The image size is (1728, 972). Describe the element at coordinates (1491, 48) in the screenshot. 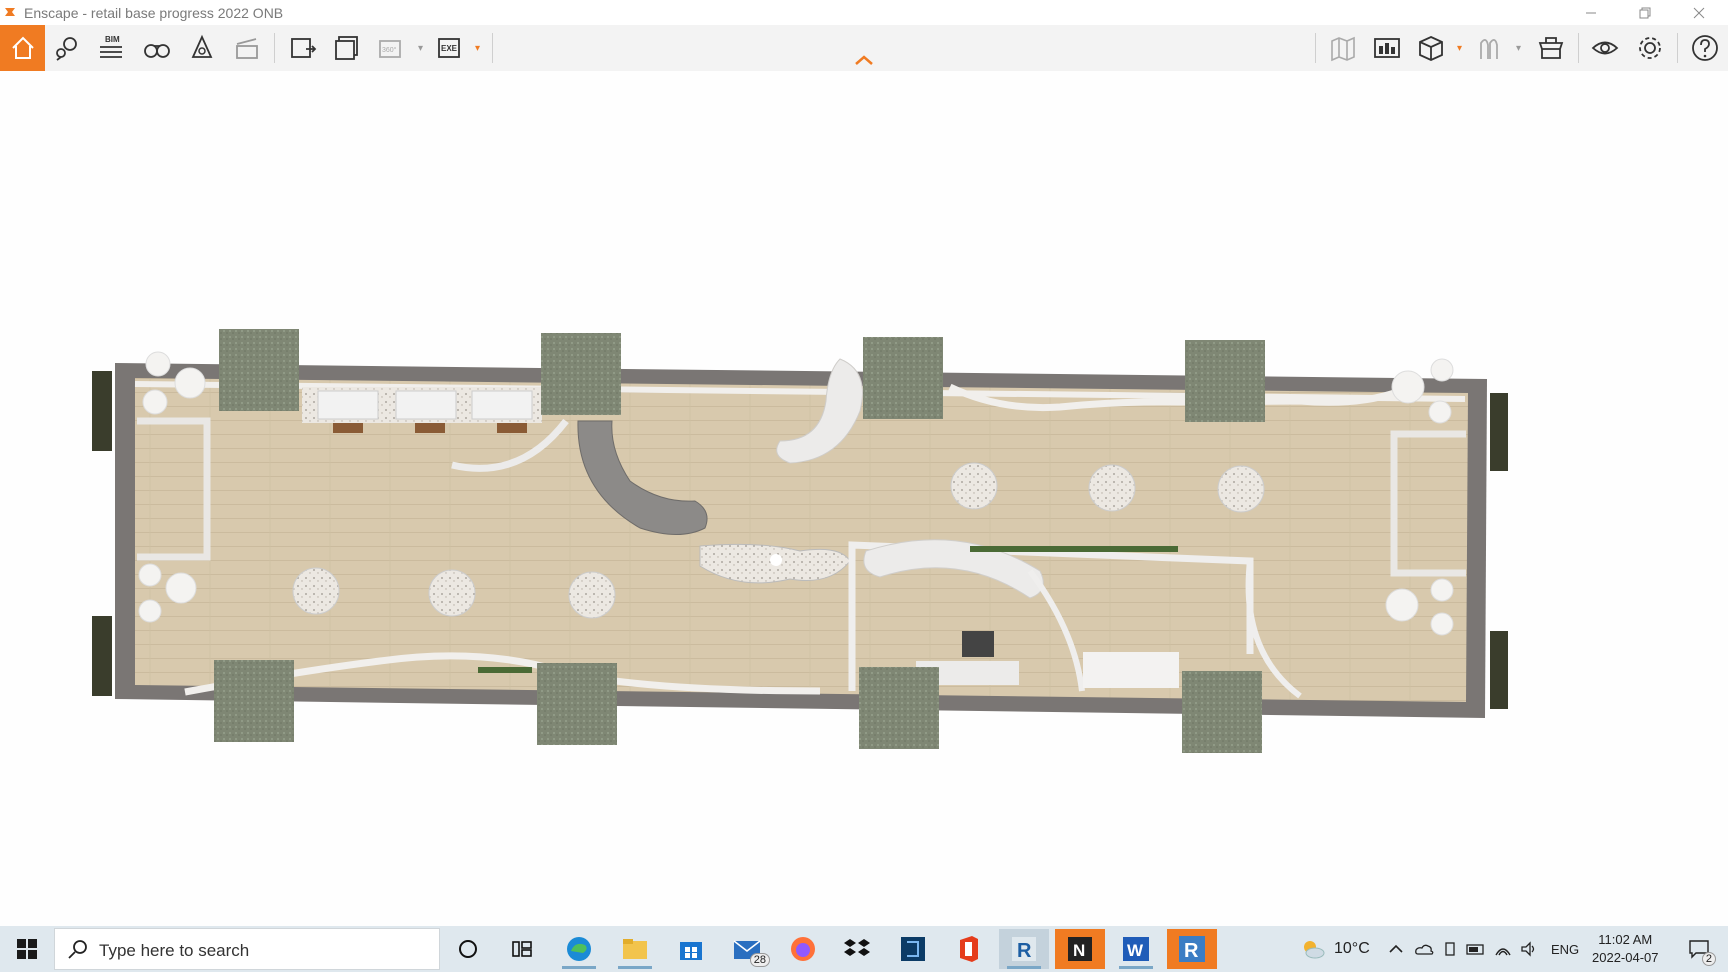

I see `material-button` at that location.